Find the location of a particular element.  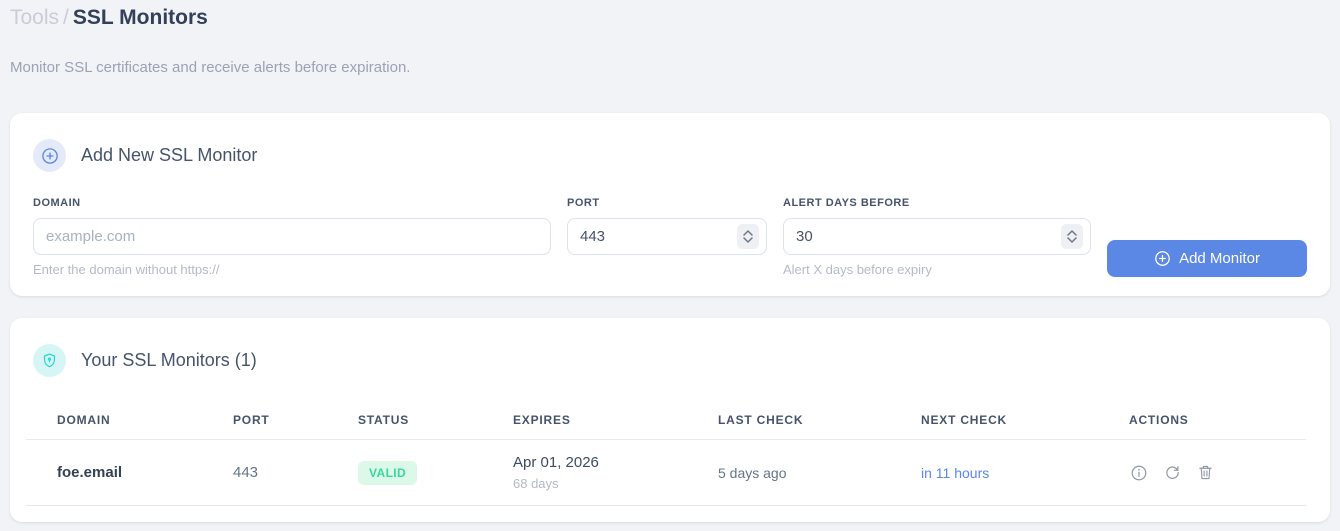

add-monitor-button-label: Add Monitor is located at coordinates (1219, 258).